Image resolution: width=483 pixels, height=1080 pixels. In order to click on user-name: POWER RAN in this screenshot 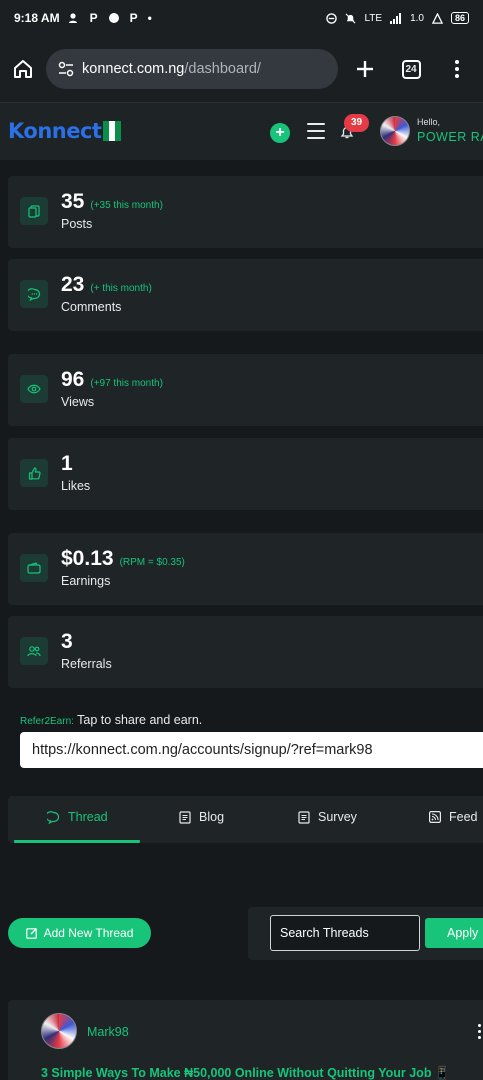, I will do `click(450, 137)`.